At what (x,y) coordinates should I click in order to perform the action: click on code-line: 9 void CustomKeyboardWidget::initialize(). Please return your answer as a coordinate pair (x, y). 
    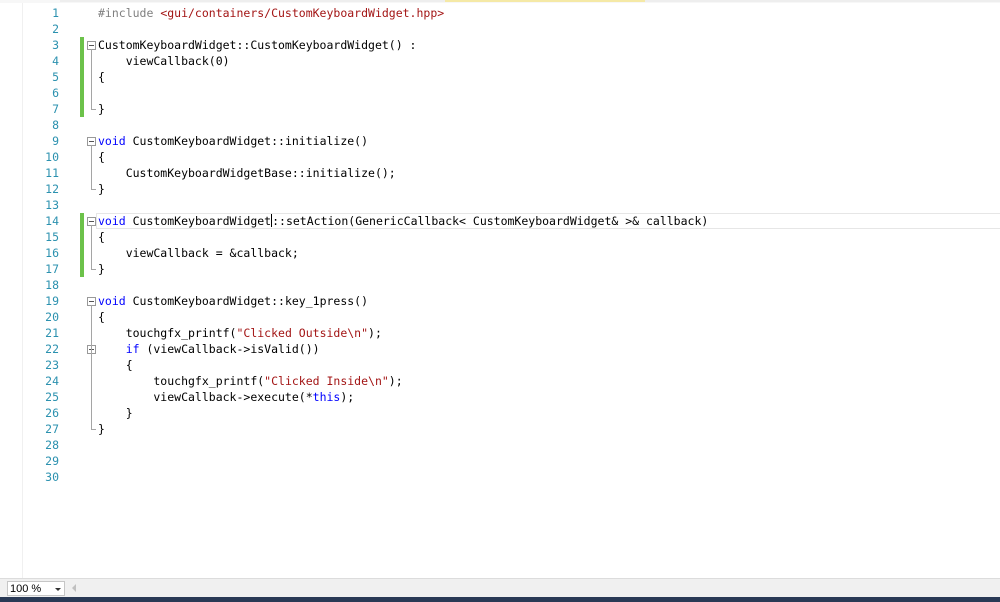
    Looking at the image, I should click on (500, 141).